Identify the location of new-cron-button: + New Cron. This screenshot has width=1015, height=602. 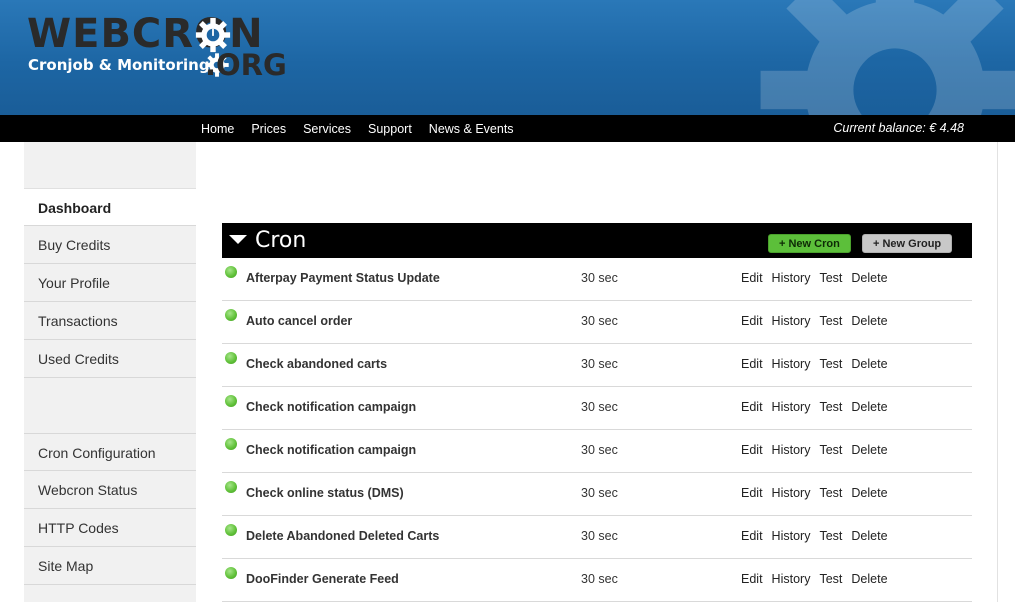
(809, 243).